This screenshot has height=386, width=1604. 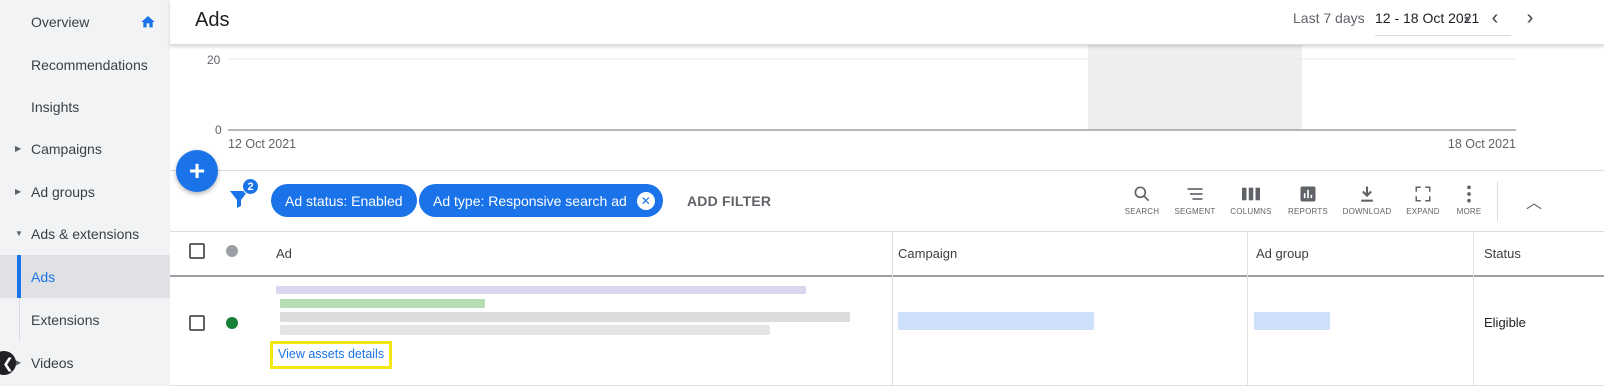 I want to click on reports-tool-button: REPORTS, so click(x=1308, y=203).